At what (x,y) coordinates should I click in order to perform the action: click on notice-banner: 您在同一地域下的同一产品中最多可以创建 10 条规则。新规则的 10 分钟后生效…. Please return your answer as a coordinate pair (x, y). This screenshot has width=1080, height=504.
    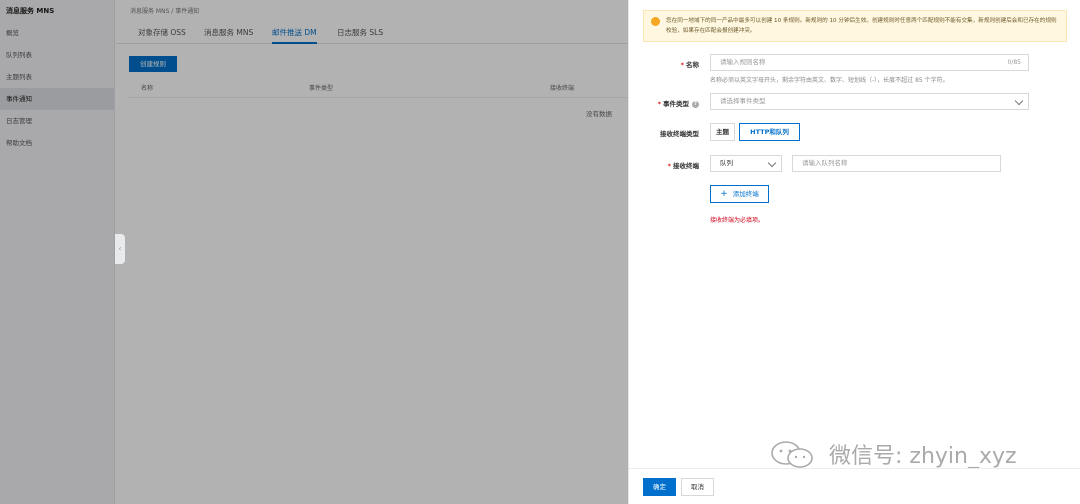
    Looking at the image, I should click on (855, 26).